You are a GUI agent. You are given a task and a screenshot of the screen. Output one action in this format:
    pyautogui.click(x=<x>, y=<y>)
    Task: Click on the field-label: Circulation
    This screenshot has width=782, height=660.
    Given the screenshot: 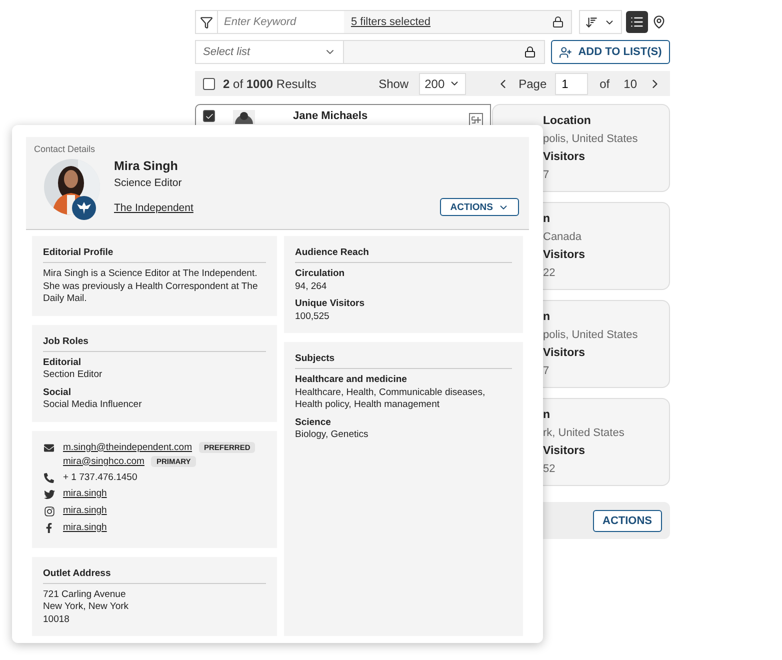 What is the action you would take?
    pyautogui.click(x=320, y=274)
    